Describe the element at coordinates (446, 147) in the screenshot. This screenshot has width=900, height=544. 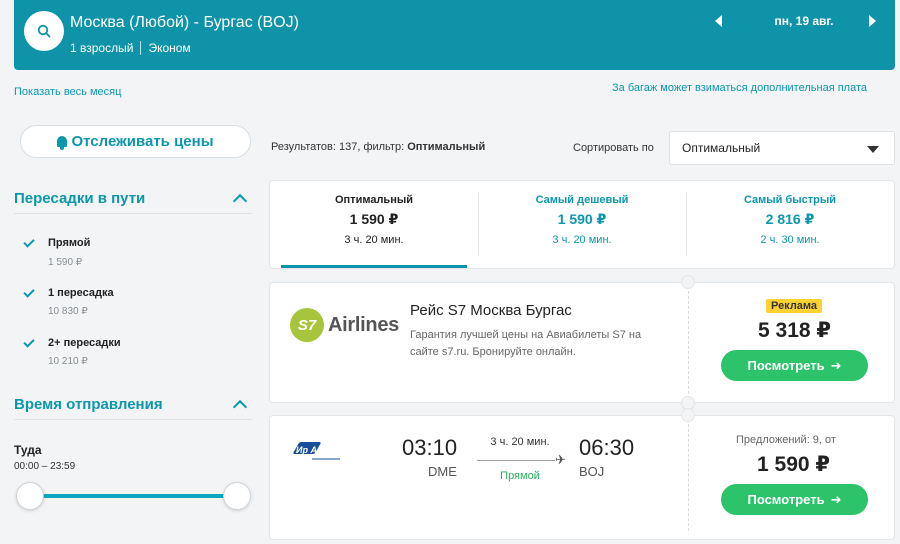
I see `results-filter: Оптимальный` at that location.